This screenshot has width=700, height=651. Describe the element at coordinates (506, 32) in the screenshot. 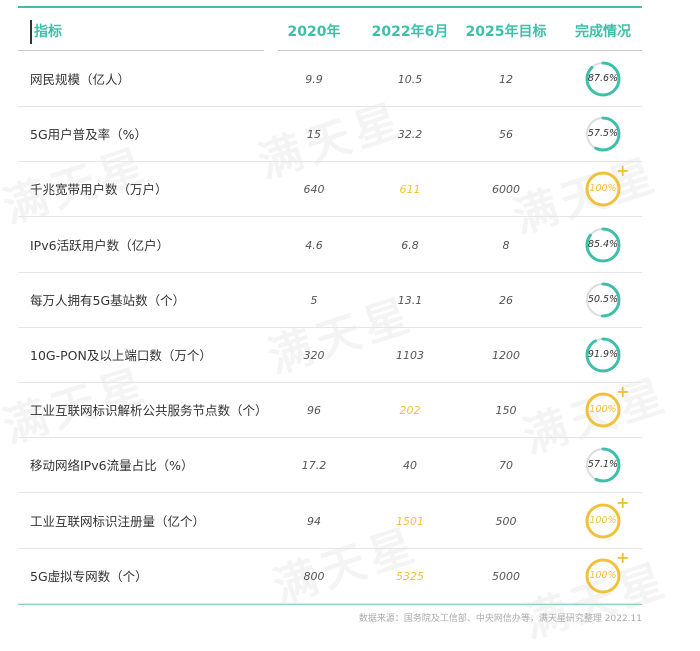

I see `header-2025: 2025年目标` at that location.